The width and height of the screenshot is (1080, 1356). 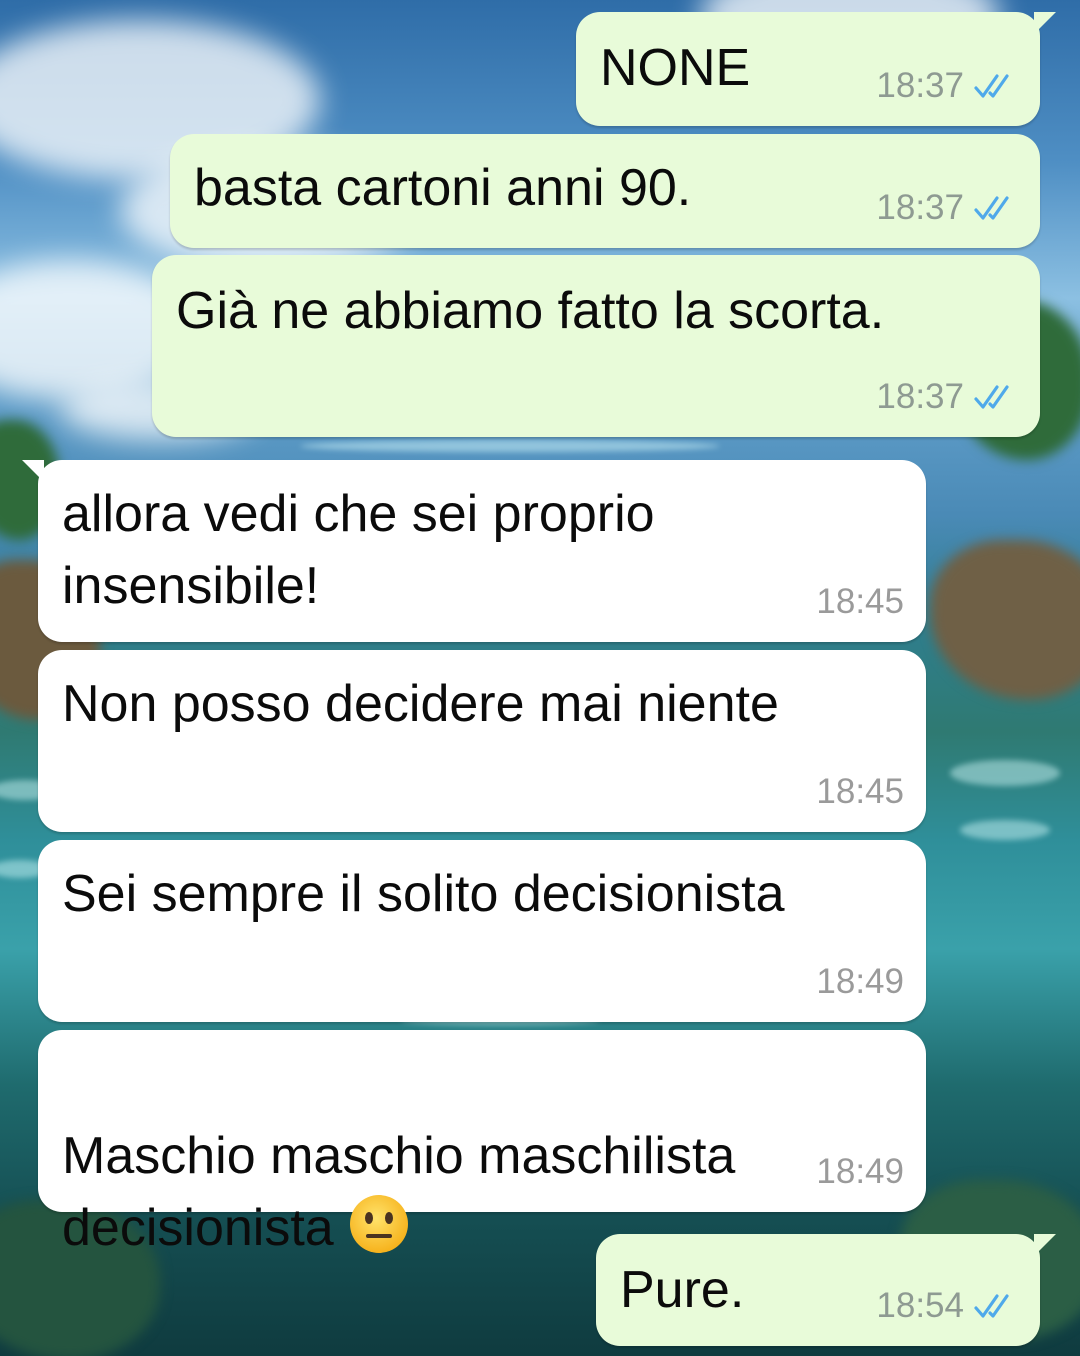 What do you see at coordinates (482, 931) in the screenshot?
I see `message-bubble-incoming: Sei sempre il solito decisionista 18:49` at bounding box center [482, 931].